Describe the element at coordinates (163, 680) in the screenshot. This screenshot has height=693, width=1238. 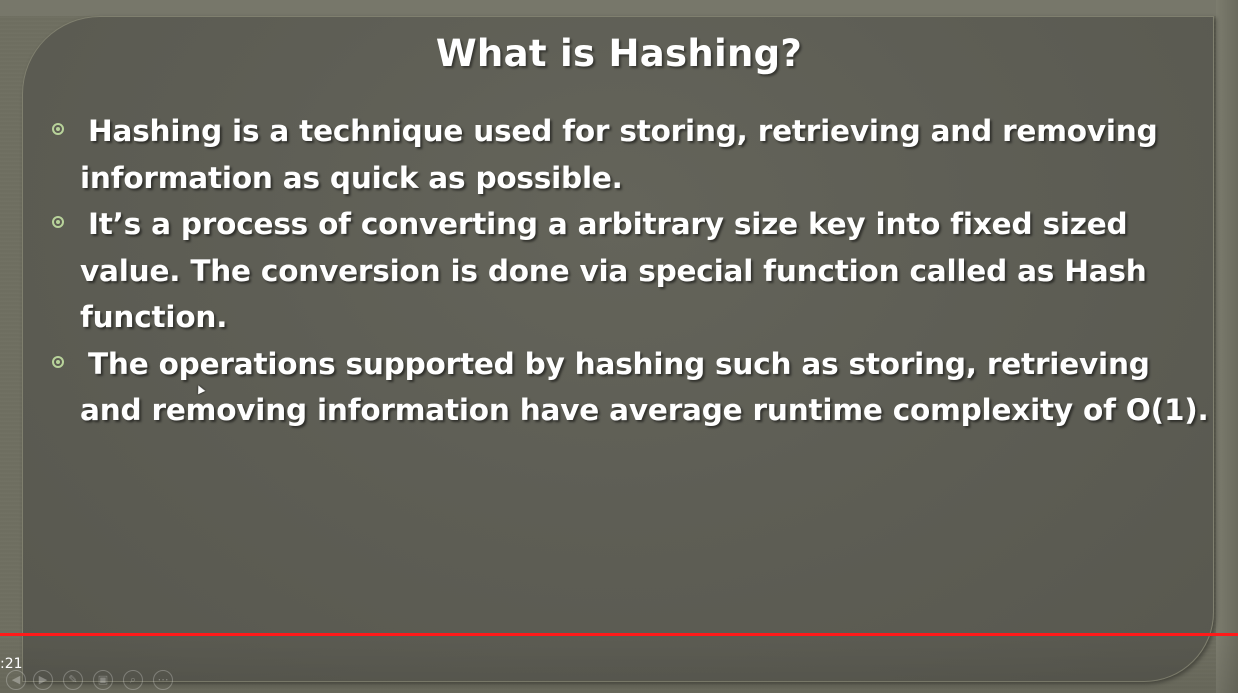
I see `more-icon: ⋯` at that location.